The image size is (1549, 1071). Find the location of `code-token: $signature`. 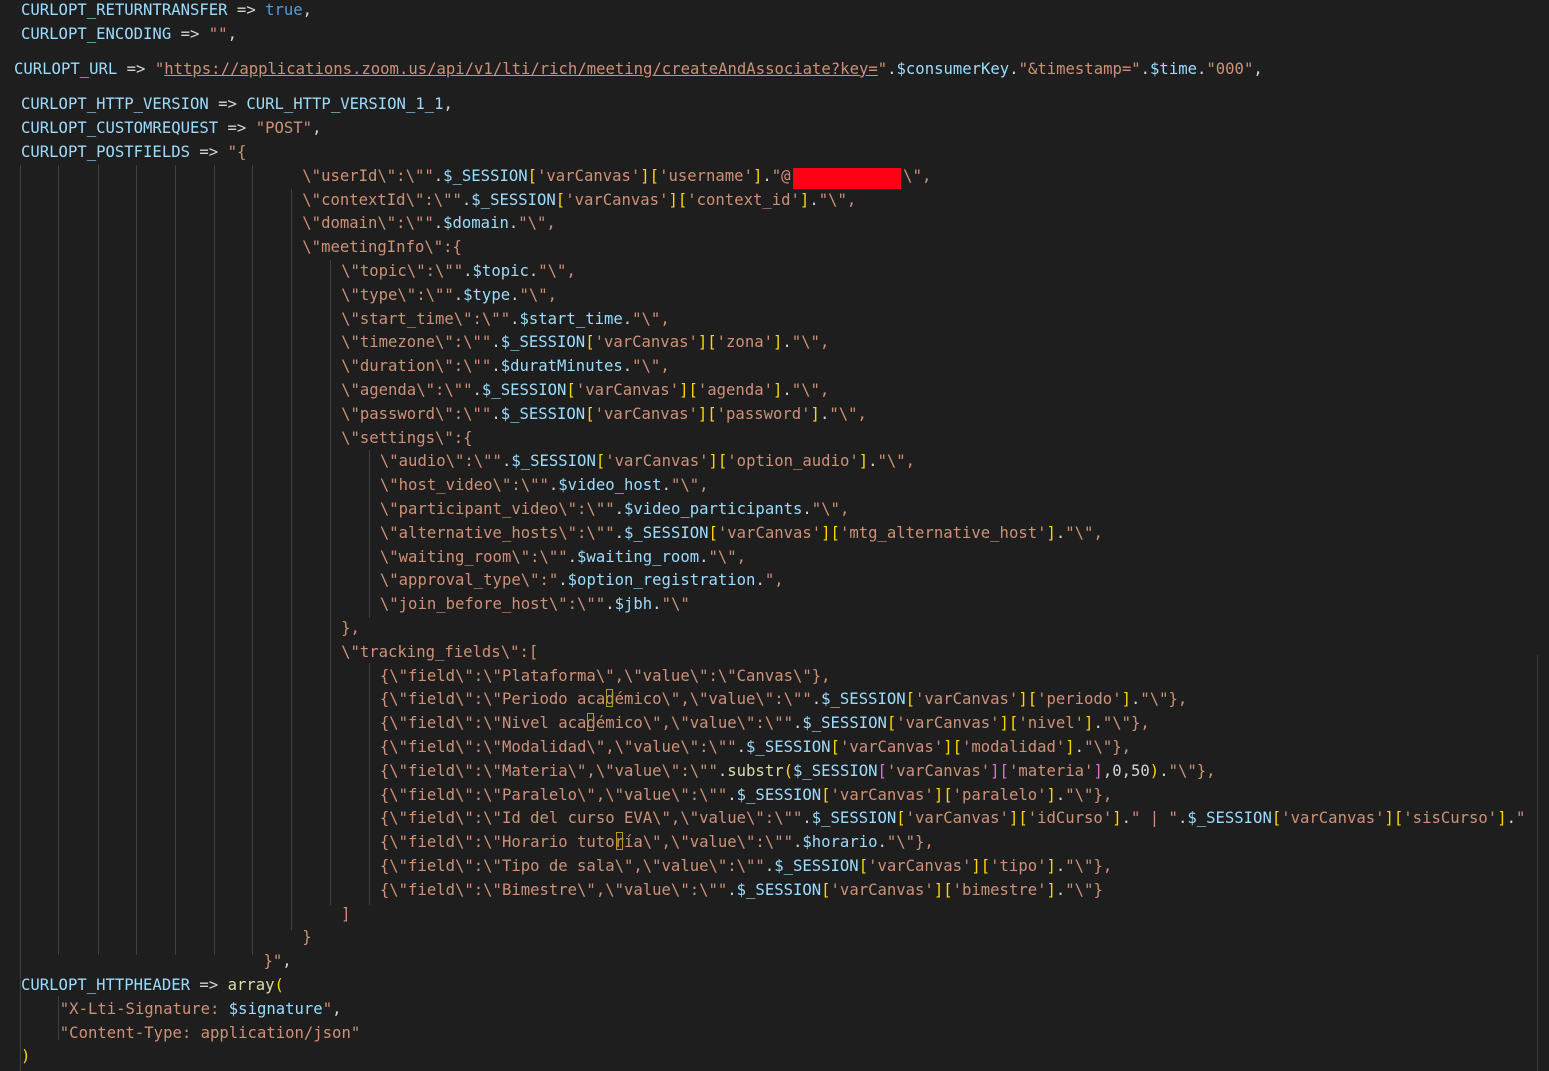

code-token: $signature is located at coordinates (275, 1008).